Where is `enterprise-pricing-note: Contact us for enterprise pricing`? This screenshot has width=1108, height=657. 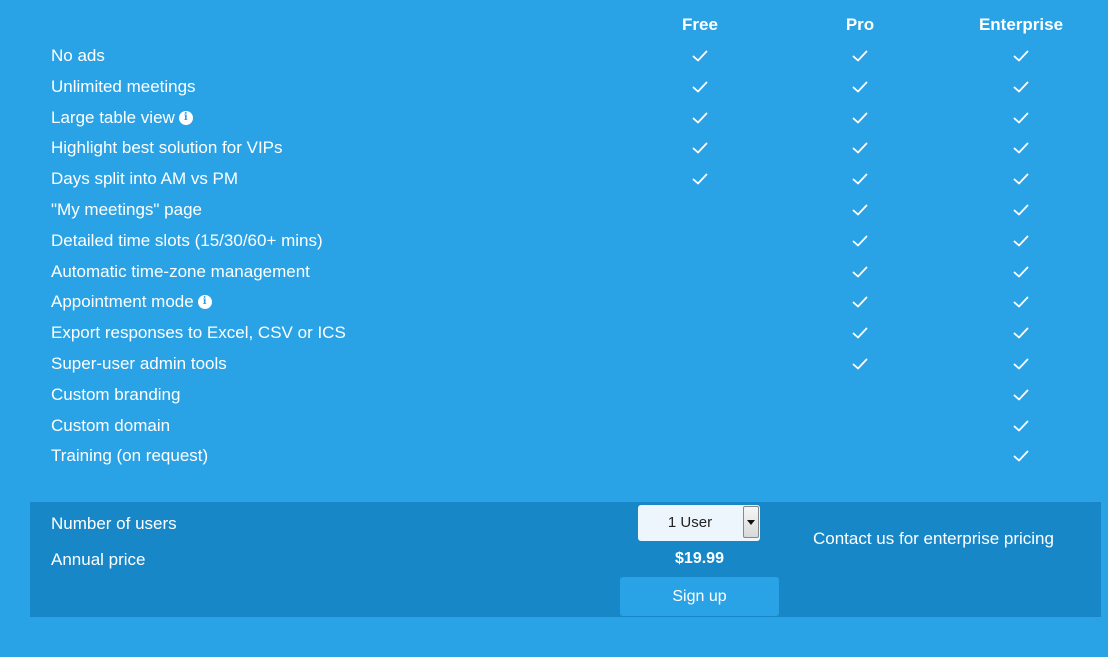 enterprise-pricing-note: Contact us for enterprise pricing is located at coordinates (933, 538).